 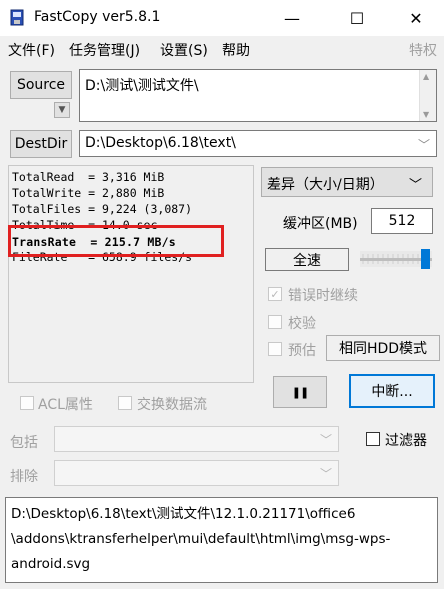 What do you see at coordinates (357, 18) in the screenshot?
I see `maximize-button: ☐` at bounding box center [357, 18].